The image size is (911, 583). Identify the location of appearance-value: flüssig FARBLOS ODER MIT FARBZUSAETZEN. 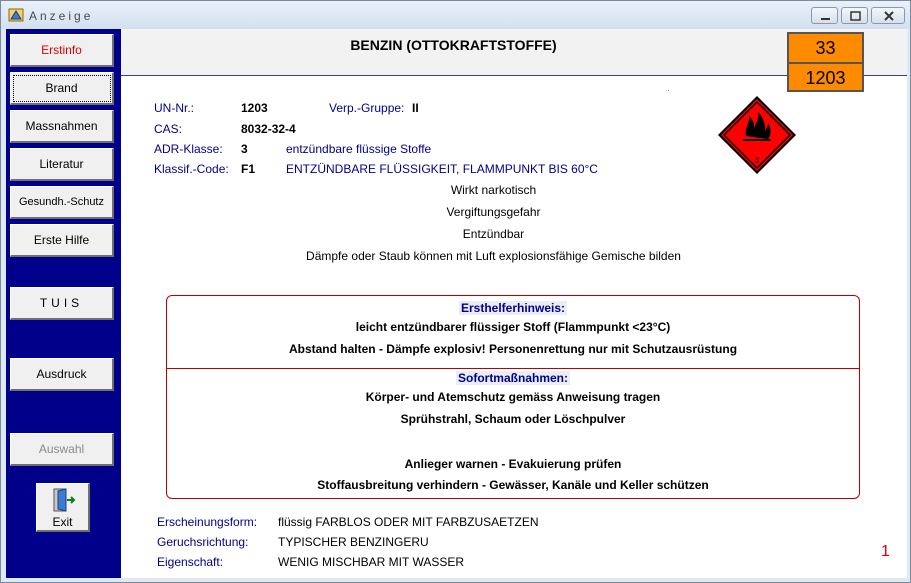
(408, 522).